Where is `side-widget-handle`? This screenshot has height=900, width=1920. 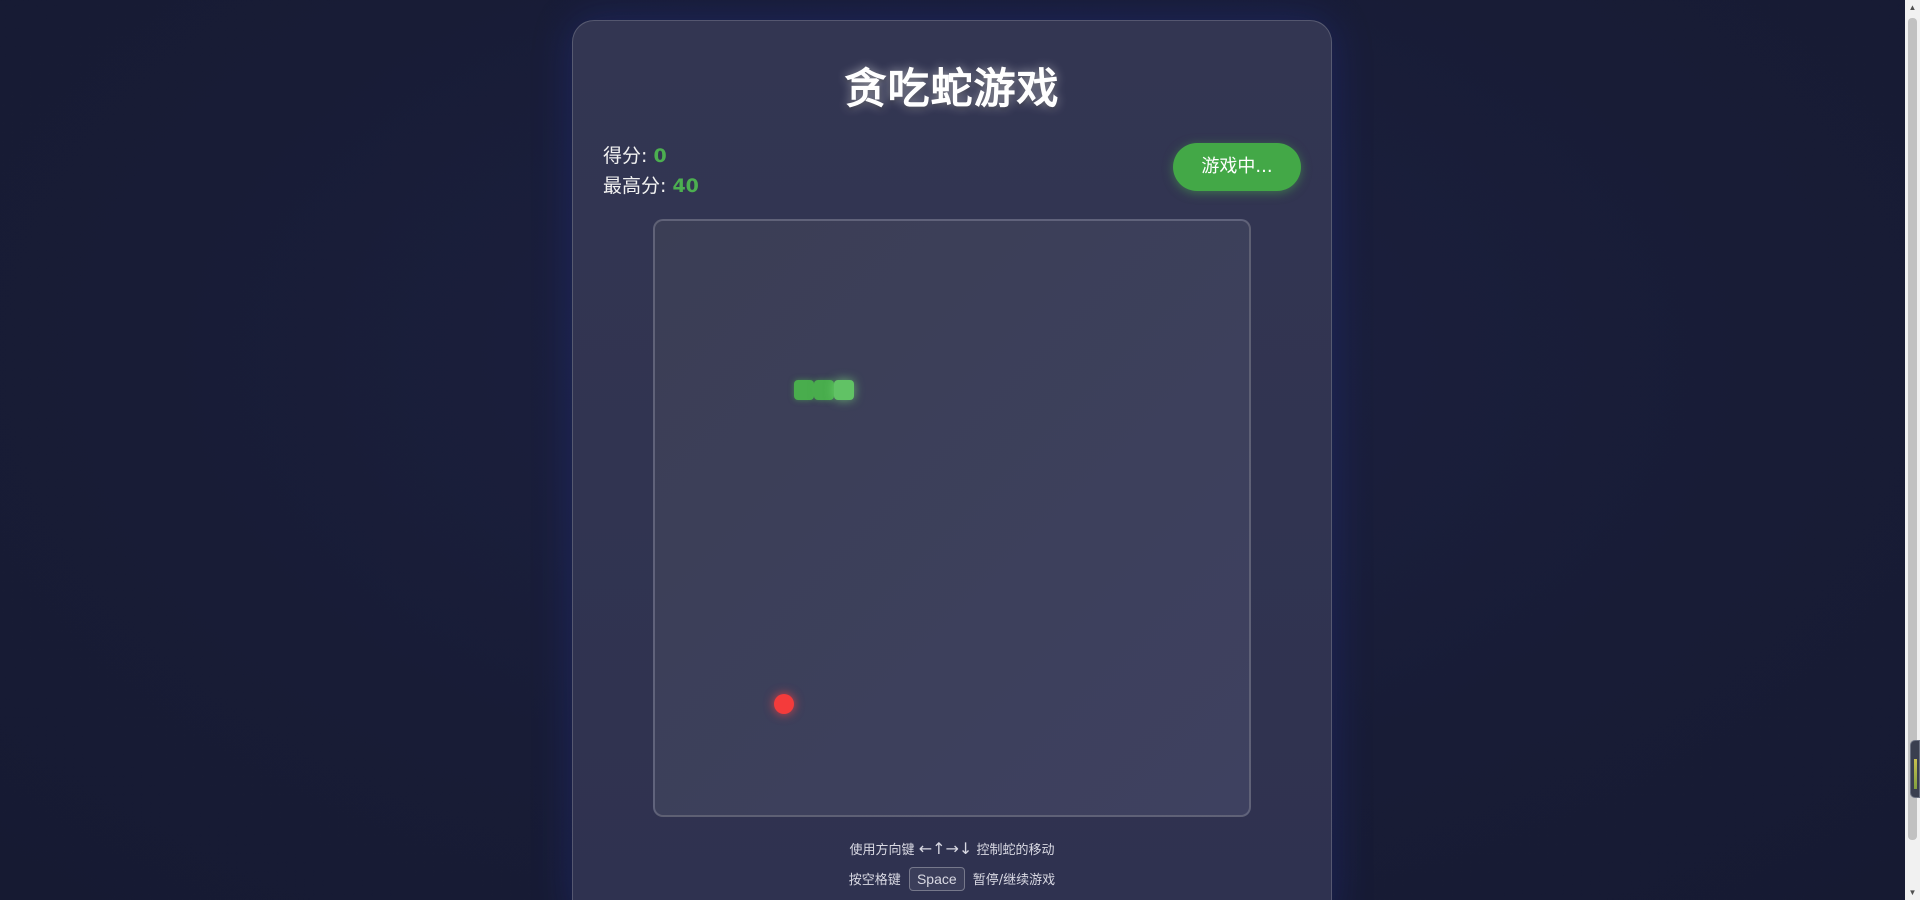 side-widget-handle is located at coordinates (1915, 769).